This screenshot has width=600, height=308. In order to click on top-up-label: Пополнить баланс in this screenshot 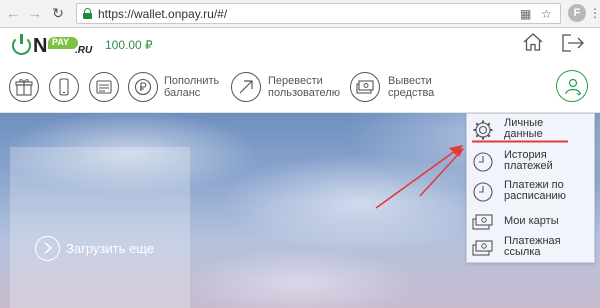, I will do `click(191, 87)`.